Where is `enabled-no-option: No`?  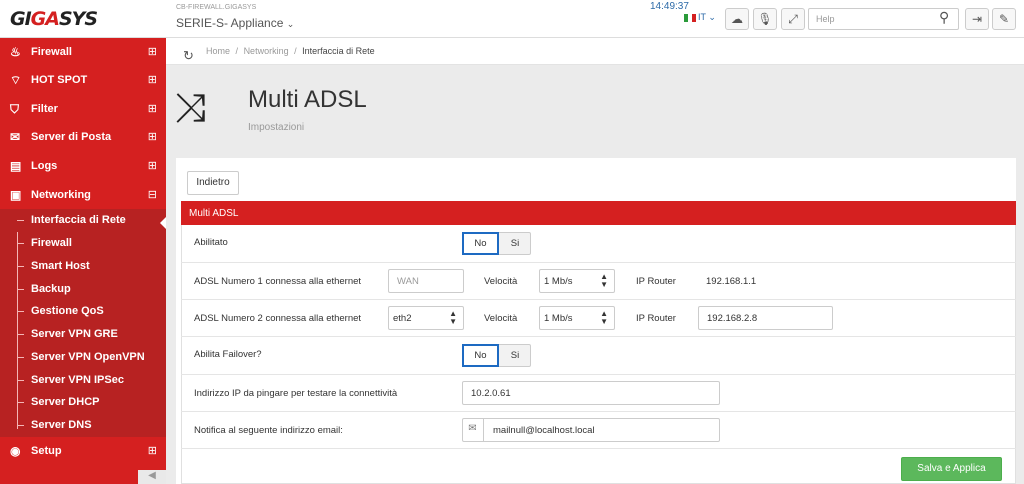 enabled-no-option: No is located at coordinates (480, 243).